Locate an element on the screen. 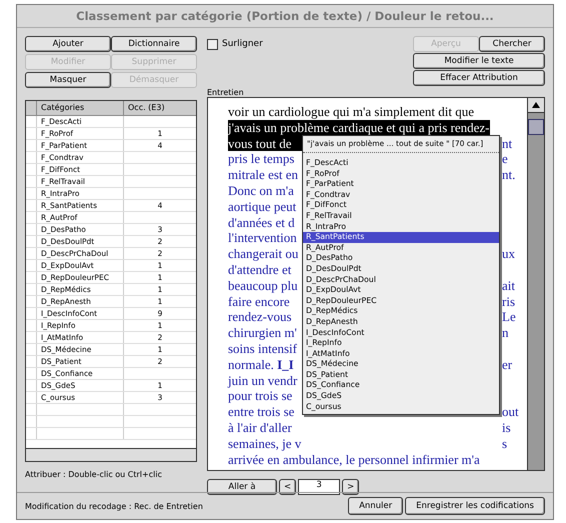  horizontal-scrollbar is located at coordinates (111, 454).